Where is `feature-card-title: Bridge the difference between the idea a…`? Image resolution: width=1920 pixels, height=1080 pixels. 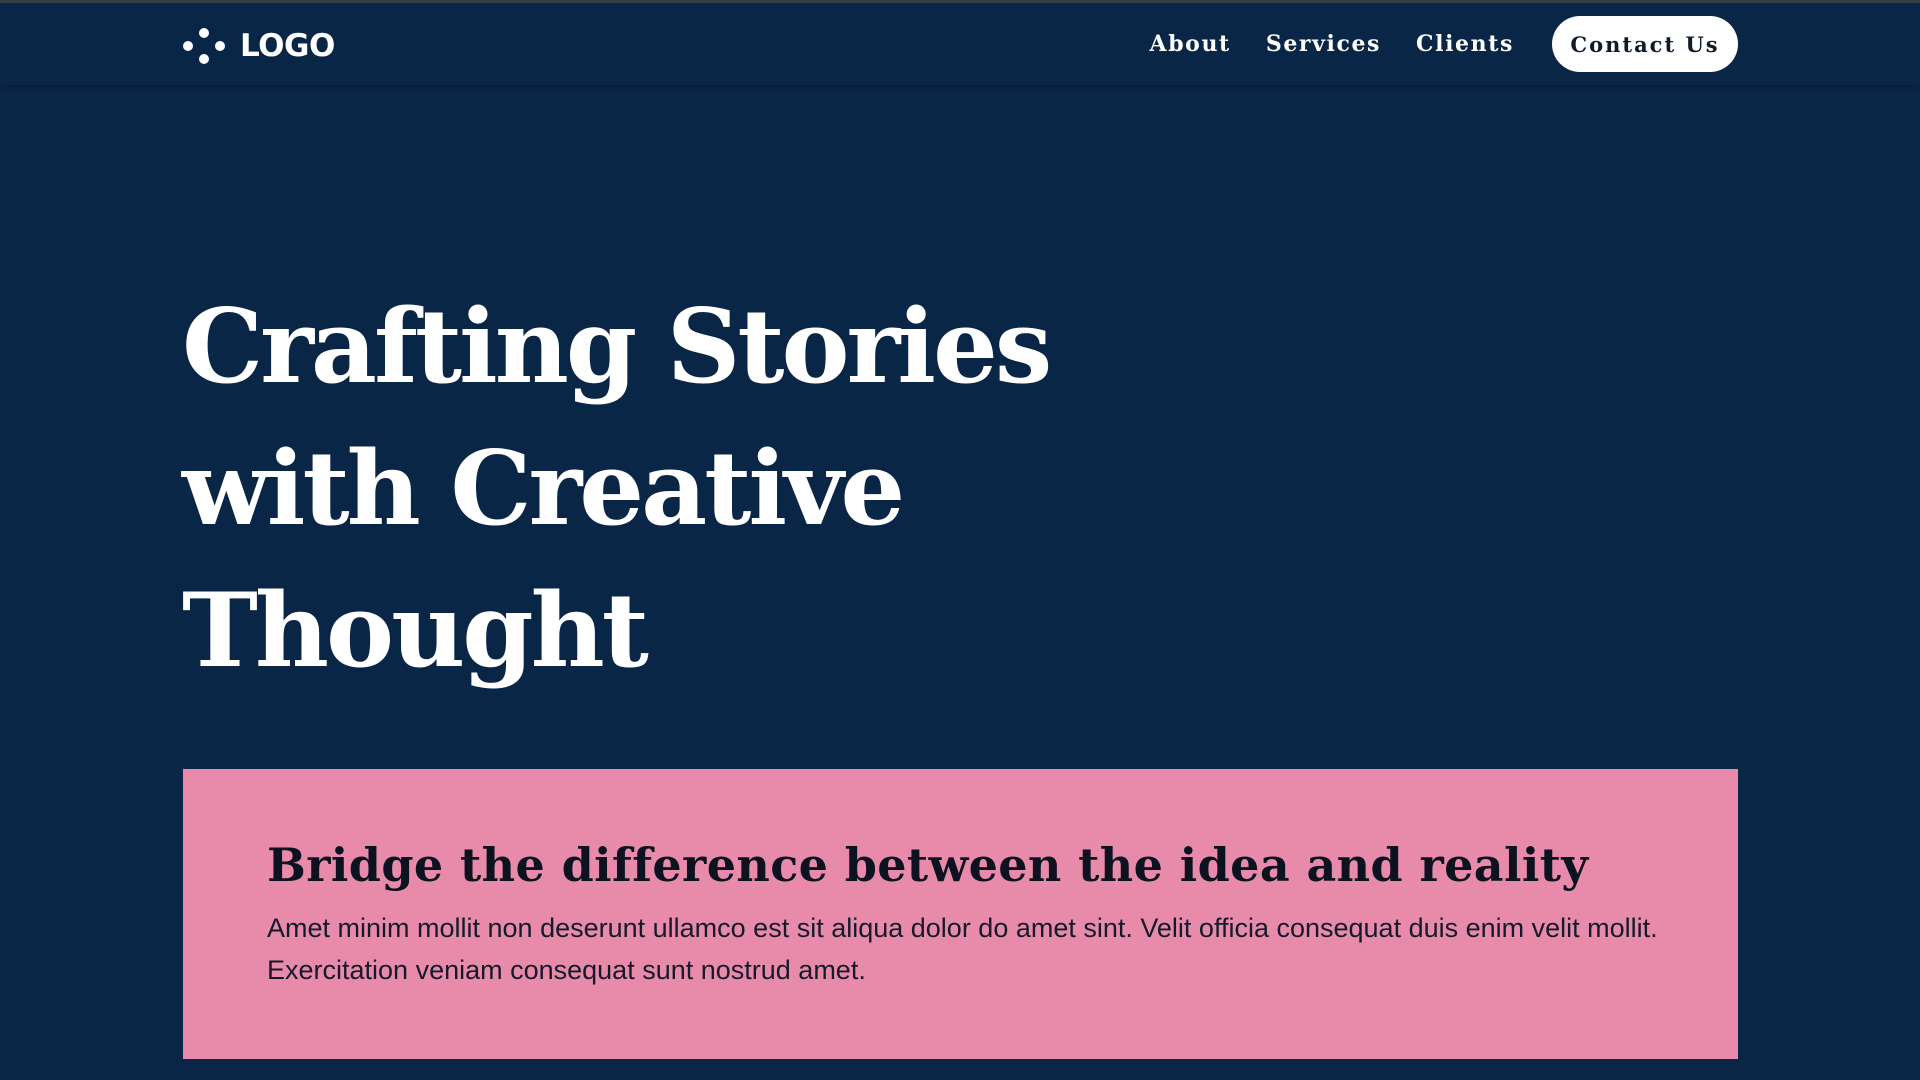 feature-card-title: Bridge the difference between the idea a… is located at coordinates (928, 865).